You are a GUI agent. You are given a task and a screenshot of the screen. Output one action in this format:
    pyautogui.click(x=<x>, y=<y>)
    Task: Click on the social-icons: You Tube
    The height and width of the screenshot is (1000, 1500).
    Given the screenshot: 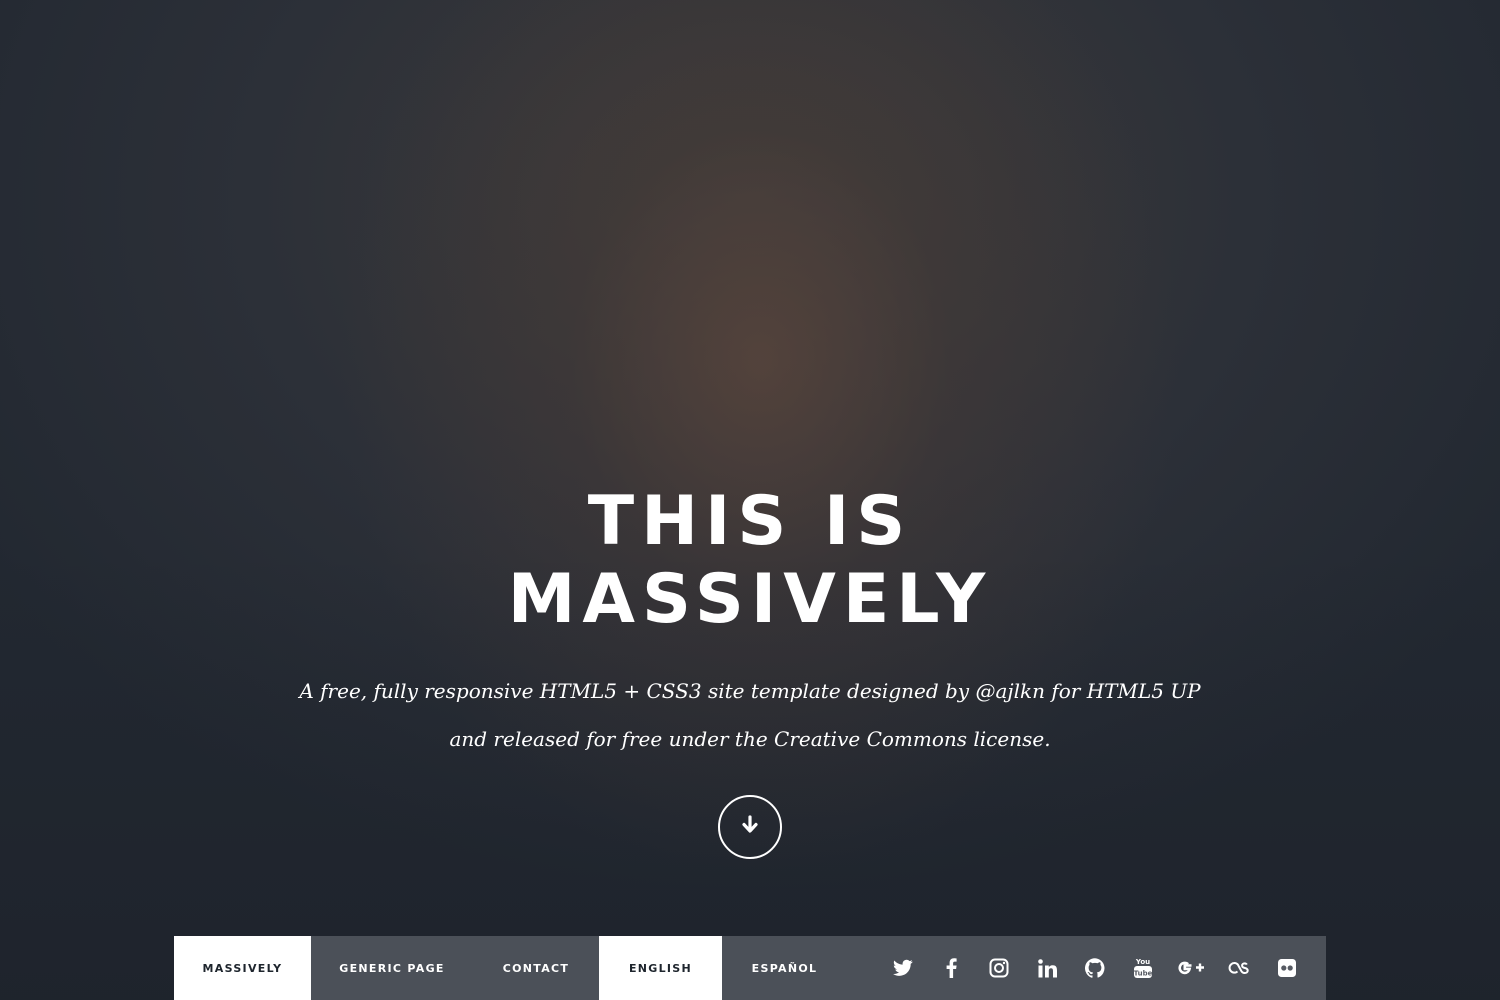 What is the action you would take?
    pyautogui.click(x=1086, y=968)
    